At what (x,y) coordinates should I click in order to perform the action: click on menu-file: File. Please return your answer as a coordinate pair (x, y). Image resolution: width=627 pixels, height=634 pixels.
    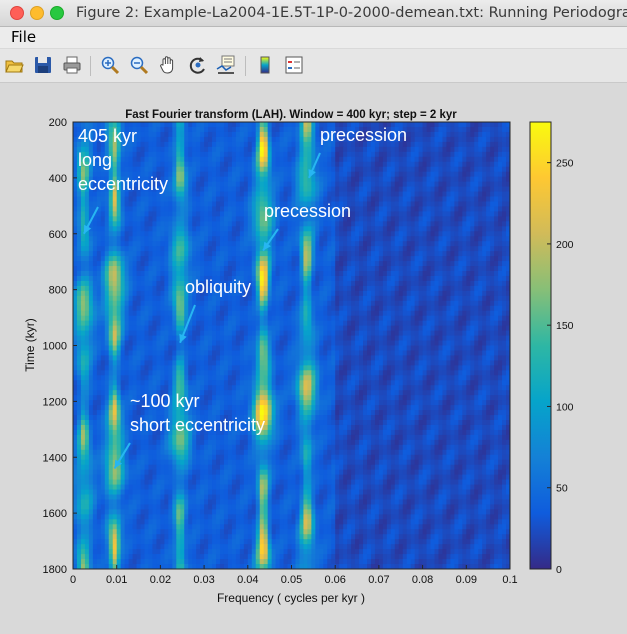
    Looking at the image, I should click on (23, 37).